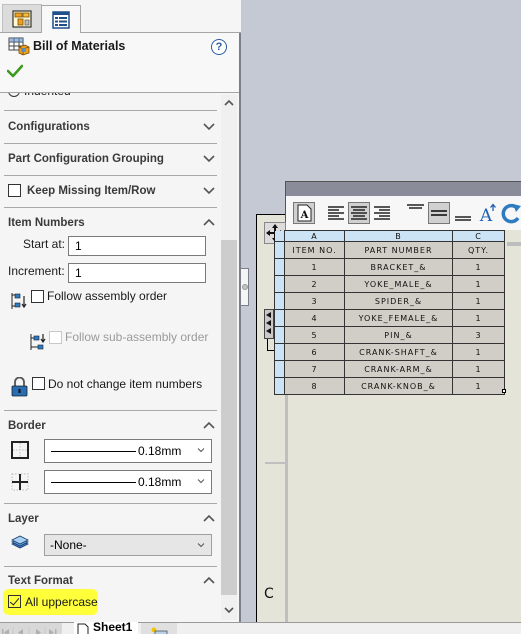 The height and width of the screenshot is (634, 521). Describe the element at coordinates (55, 337) in the screenshot. I see `follow-subassembly-order-checkbox` at that location.